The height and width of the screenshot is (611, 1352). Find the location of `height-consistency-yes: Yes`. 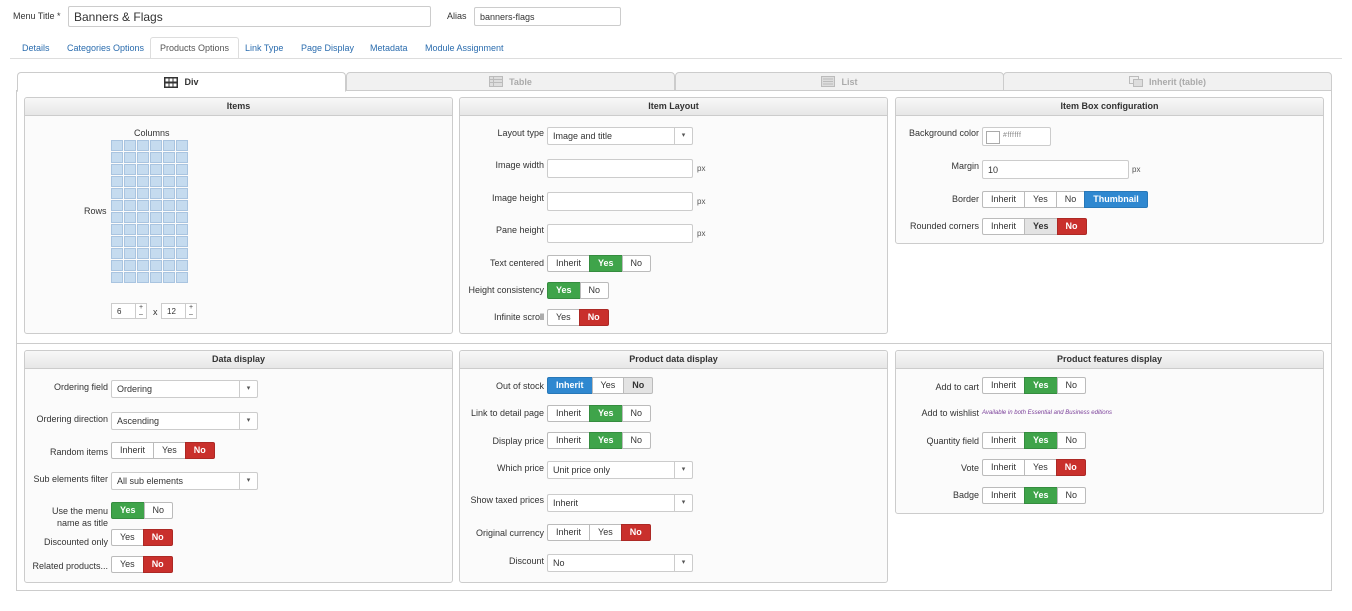

height-consistency-yes: Yes is located at coordinates (564, 290).